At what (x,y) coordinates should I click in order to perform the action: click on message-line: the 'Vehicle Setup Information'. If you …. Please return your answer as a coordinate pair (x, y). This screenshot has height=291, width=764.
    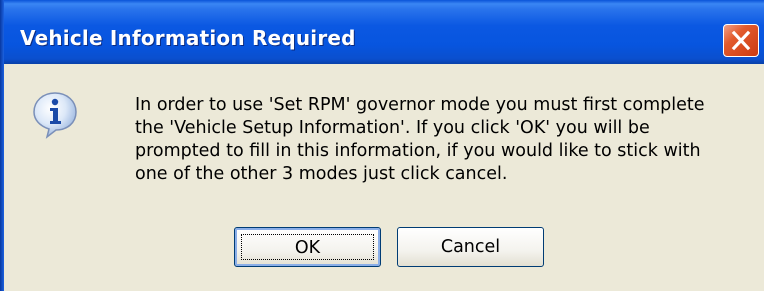
    Looking at the image, I should click on (392, 128).